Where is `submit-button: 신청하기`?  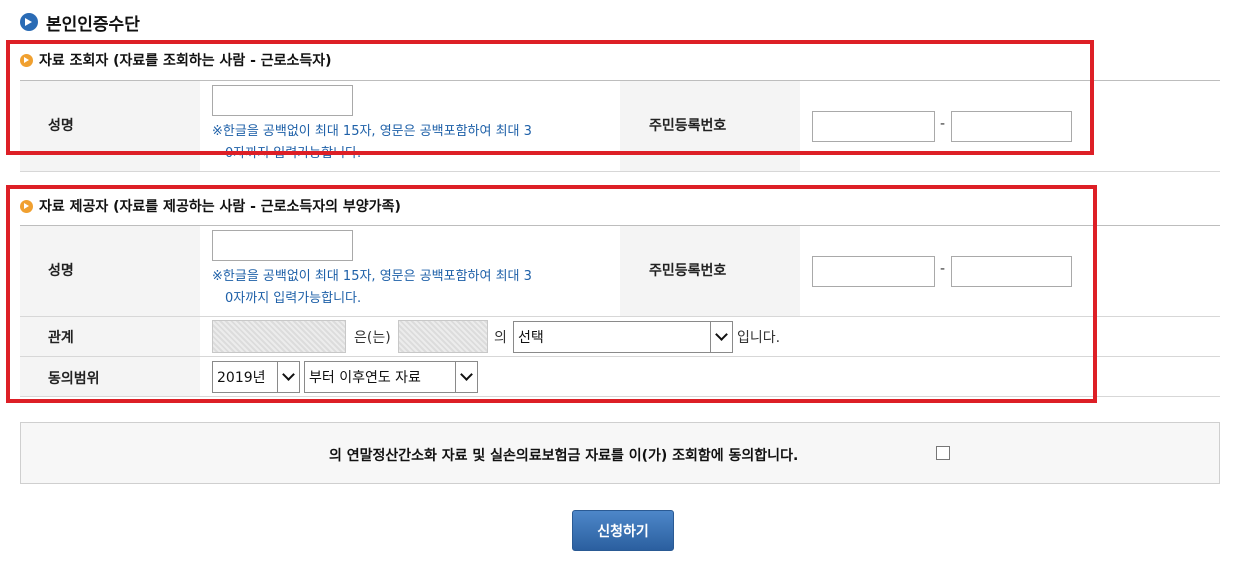 submit-button: 신청하기 is located at coordinates (623, 530).